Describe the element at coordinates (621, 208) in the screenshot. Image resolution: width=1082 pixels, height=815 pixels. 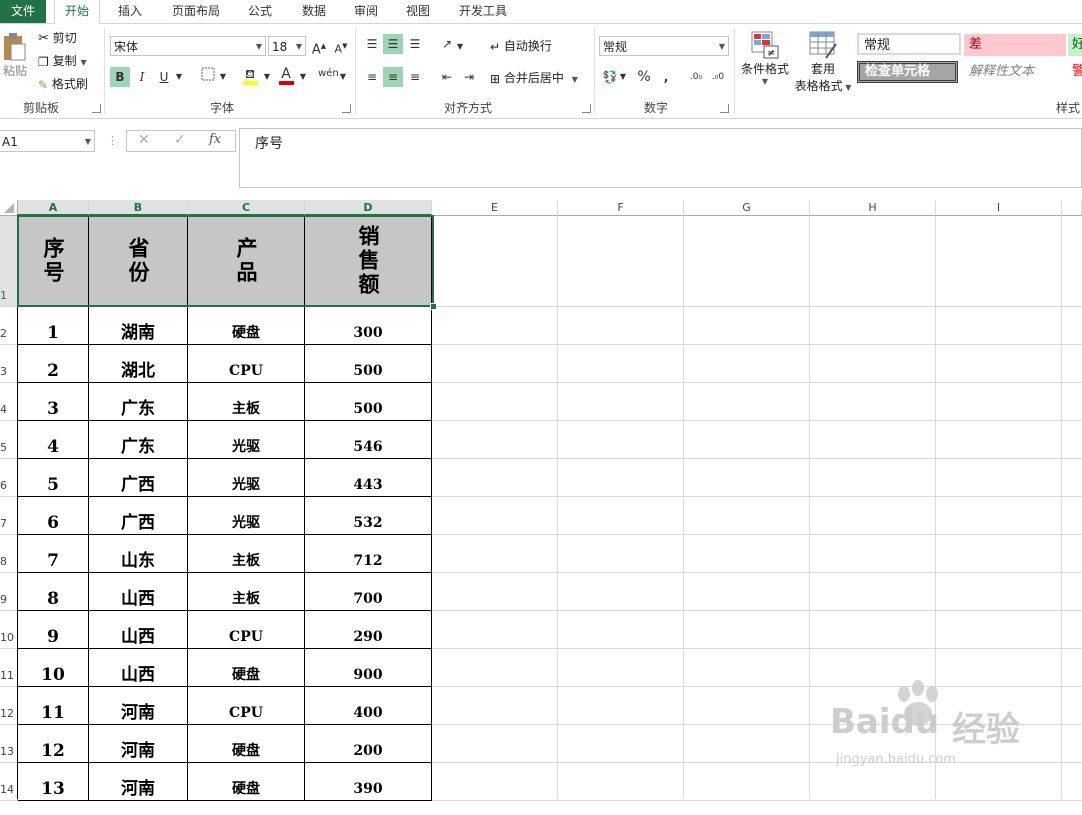
I see `column-header-f: F` at that location.